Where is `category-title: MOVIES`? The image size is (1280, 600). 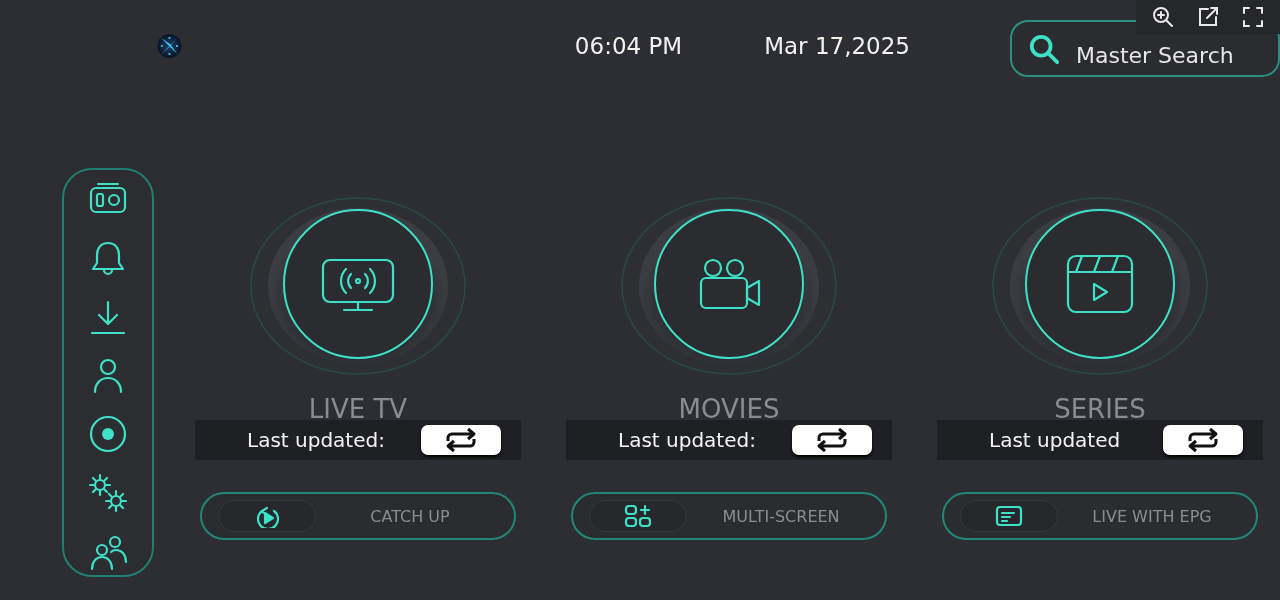
category-title: MOVIES is located at coordinates (729, 409).